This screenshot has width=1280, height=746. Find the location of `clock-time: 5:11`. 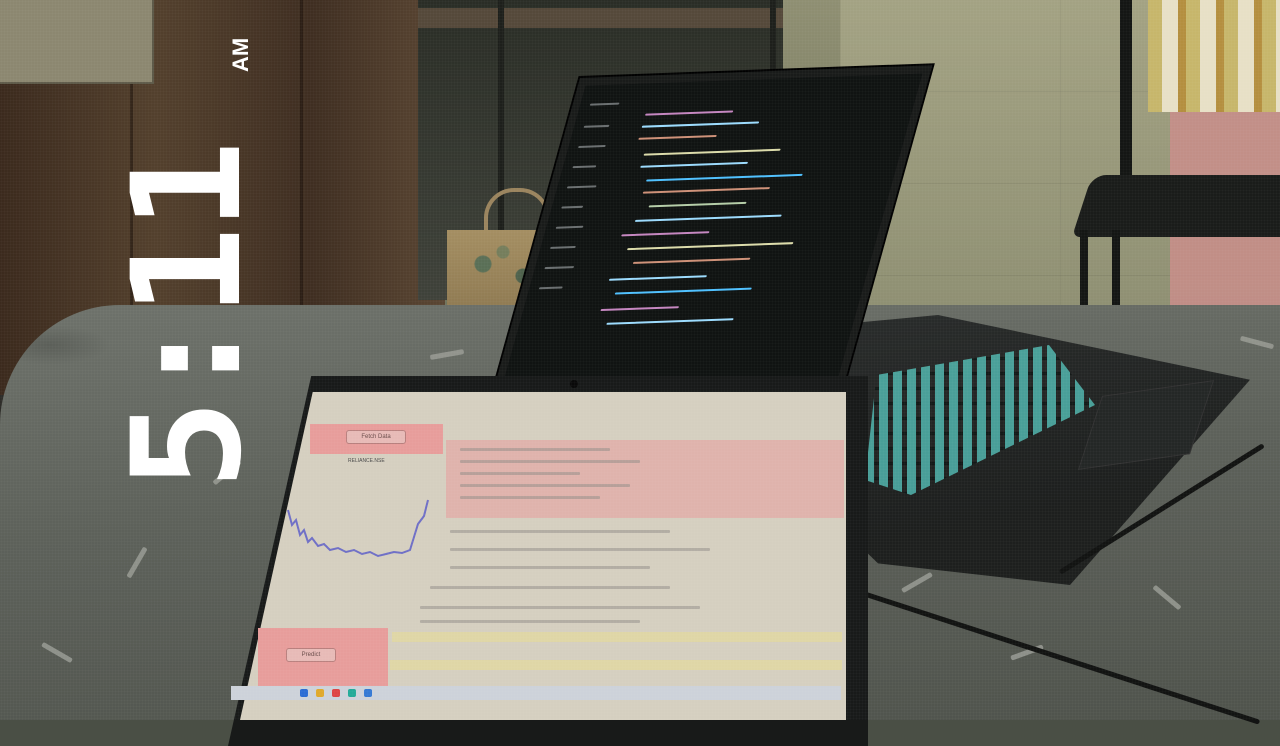

clock-time: 5:11 is located at coordinates (188, 317).